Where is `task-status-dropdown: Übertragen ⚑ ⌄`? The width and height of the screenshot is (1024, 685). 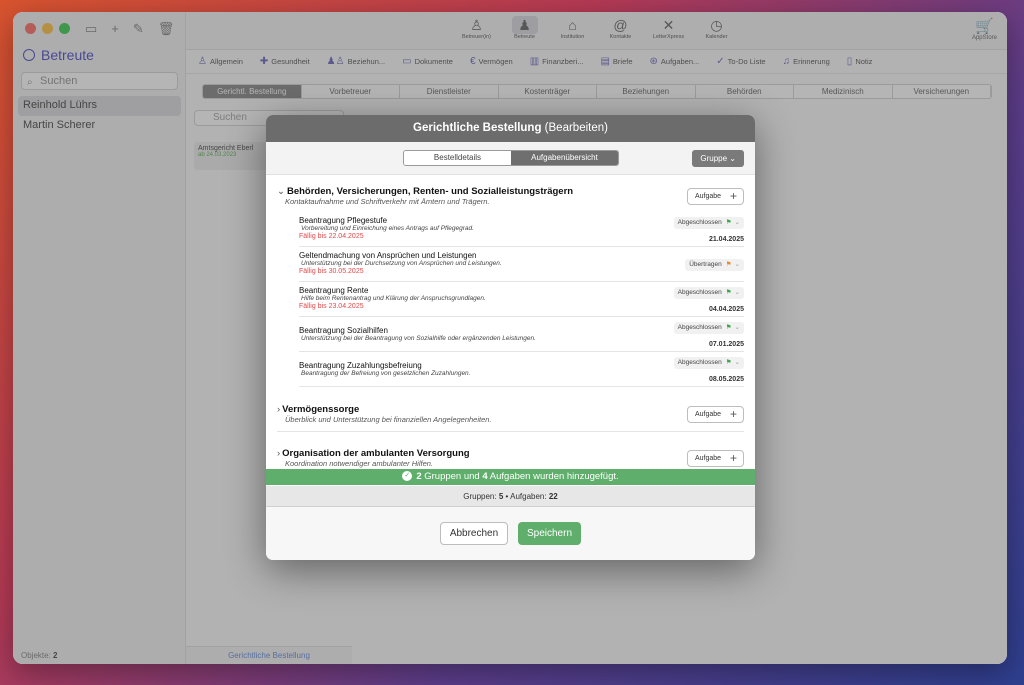
task-status-dropdown: Übertragen ⚑ ⌄ is located at coordinates (714, 265).